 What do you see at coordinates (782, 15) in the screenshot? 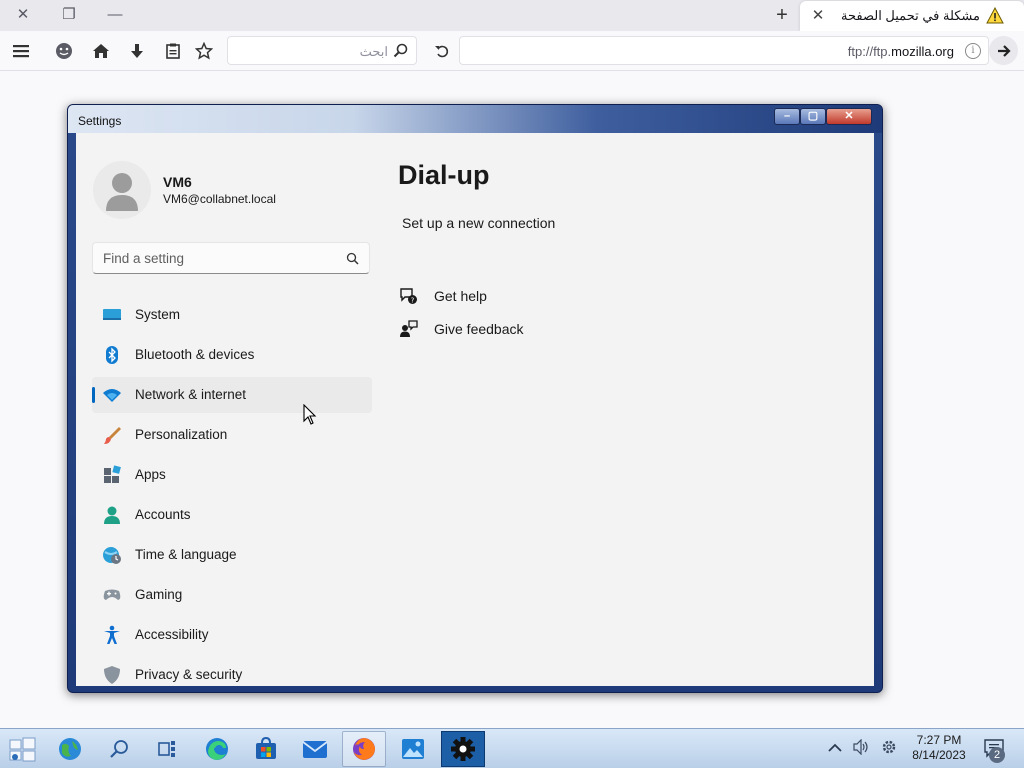
I see `new-tab-button: +` at bounding box center [782, 15].